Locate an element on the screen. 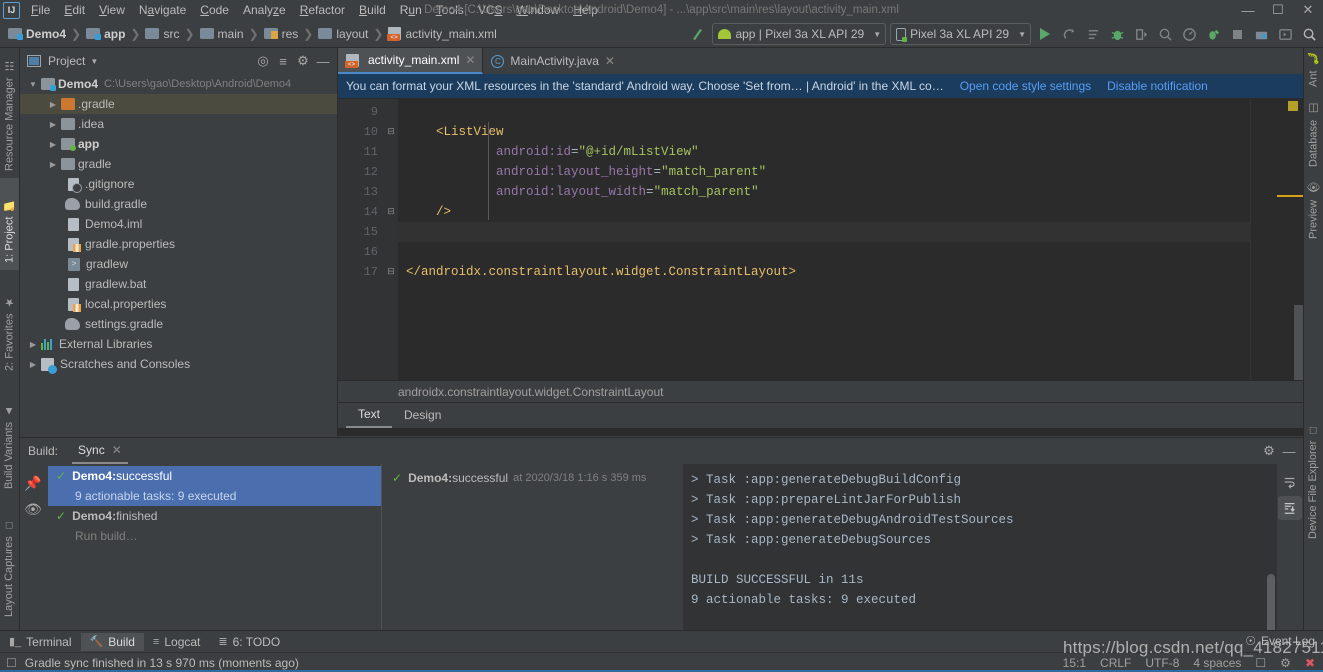  open-code-style-settings-link: Open code style settings is located at coordinates (1025, 86).